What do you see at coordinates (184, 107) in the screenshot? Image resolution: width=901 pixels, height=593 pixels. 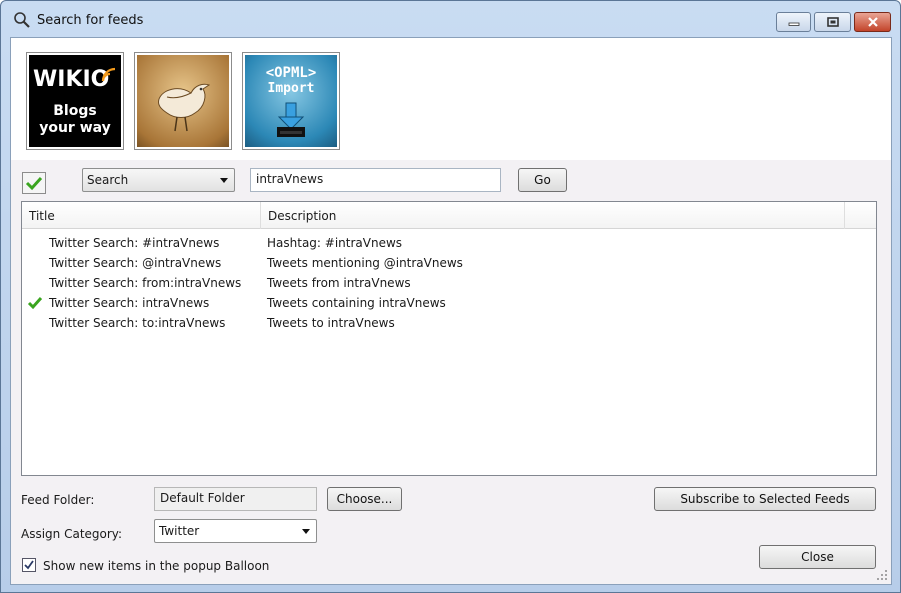 I see `bird-icon` at bounding box center [184, 107].